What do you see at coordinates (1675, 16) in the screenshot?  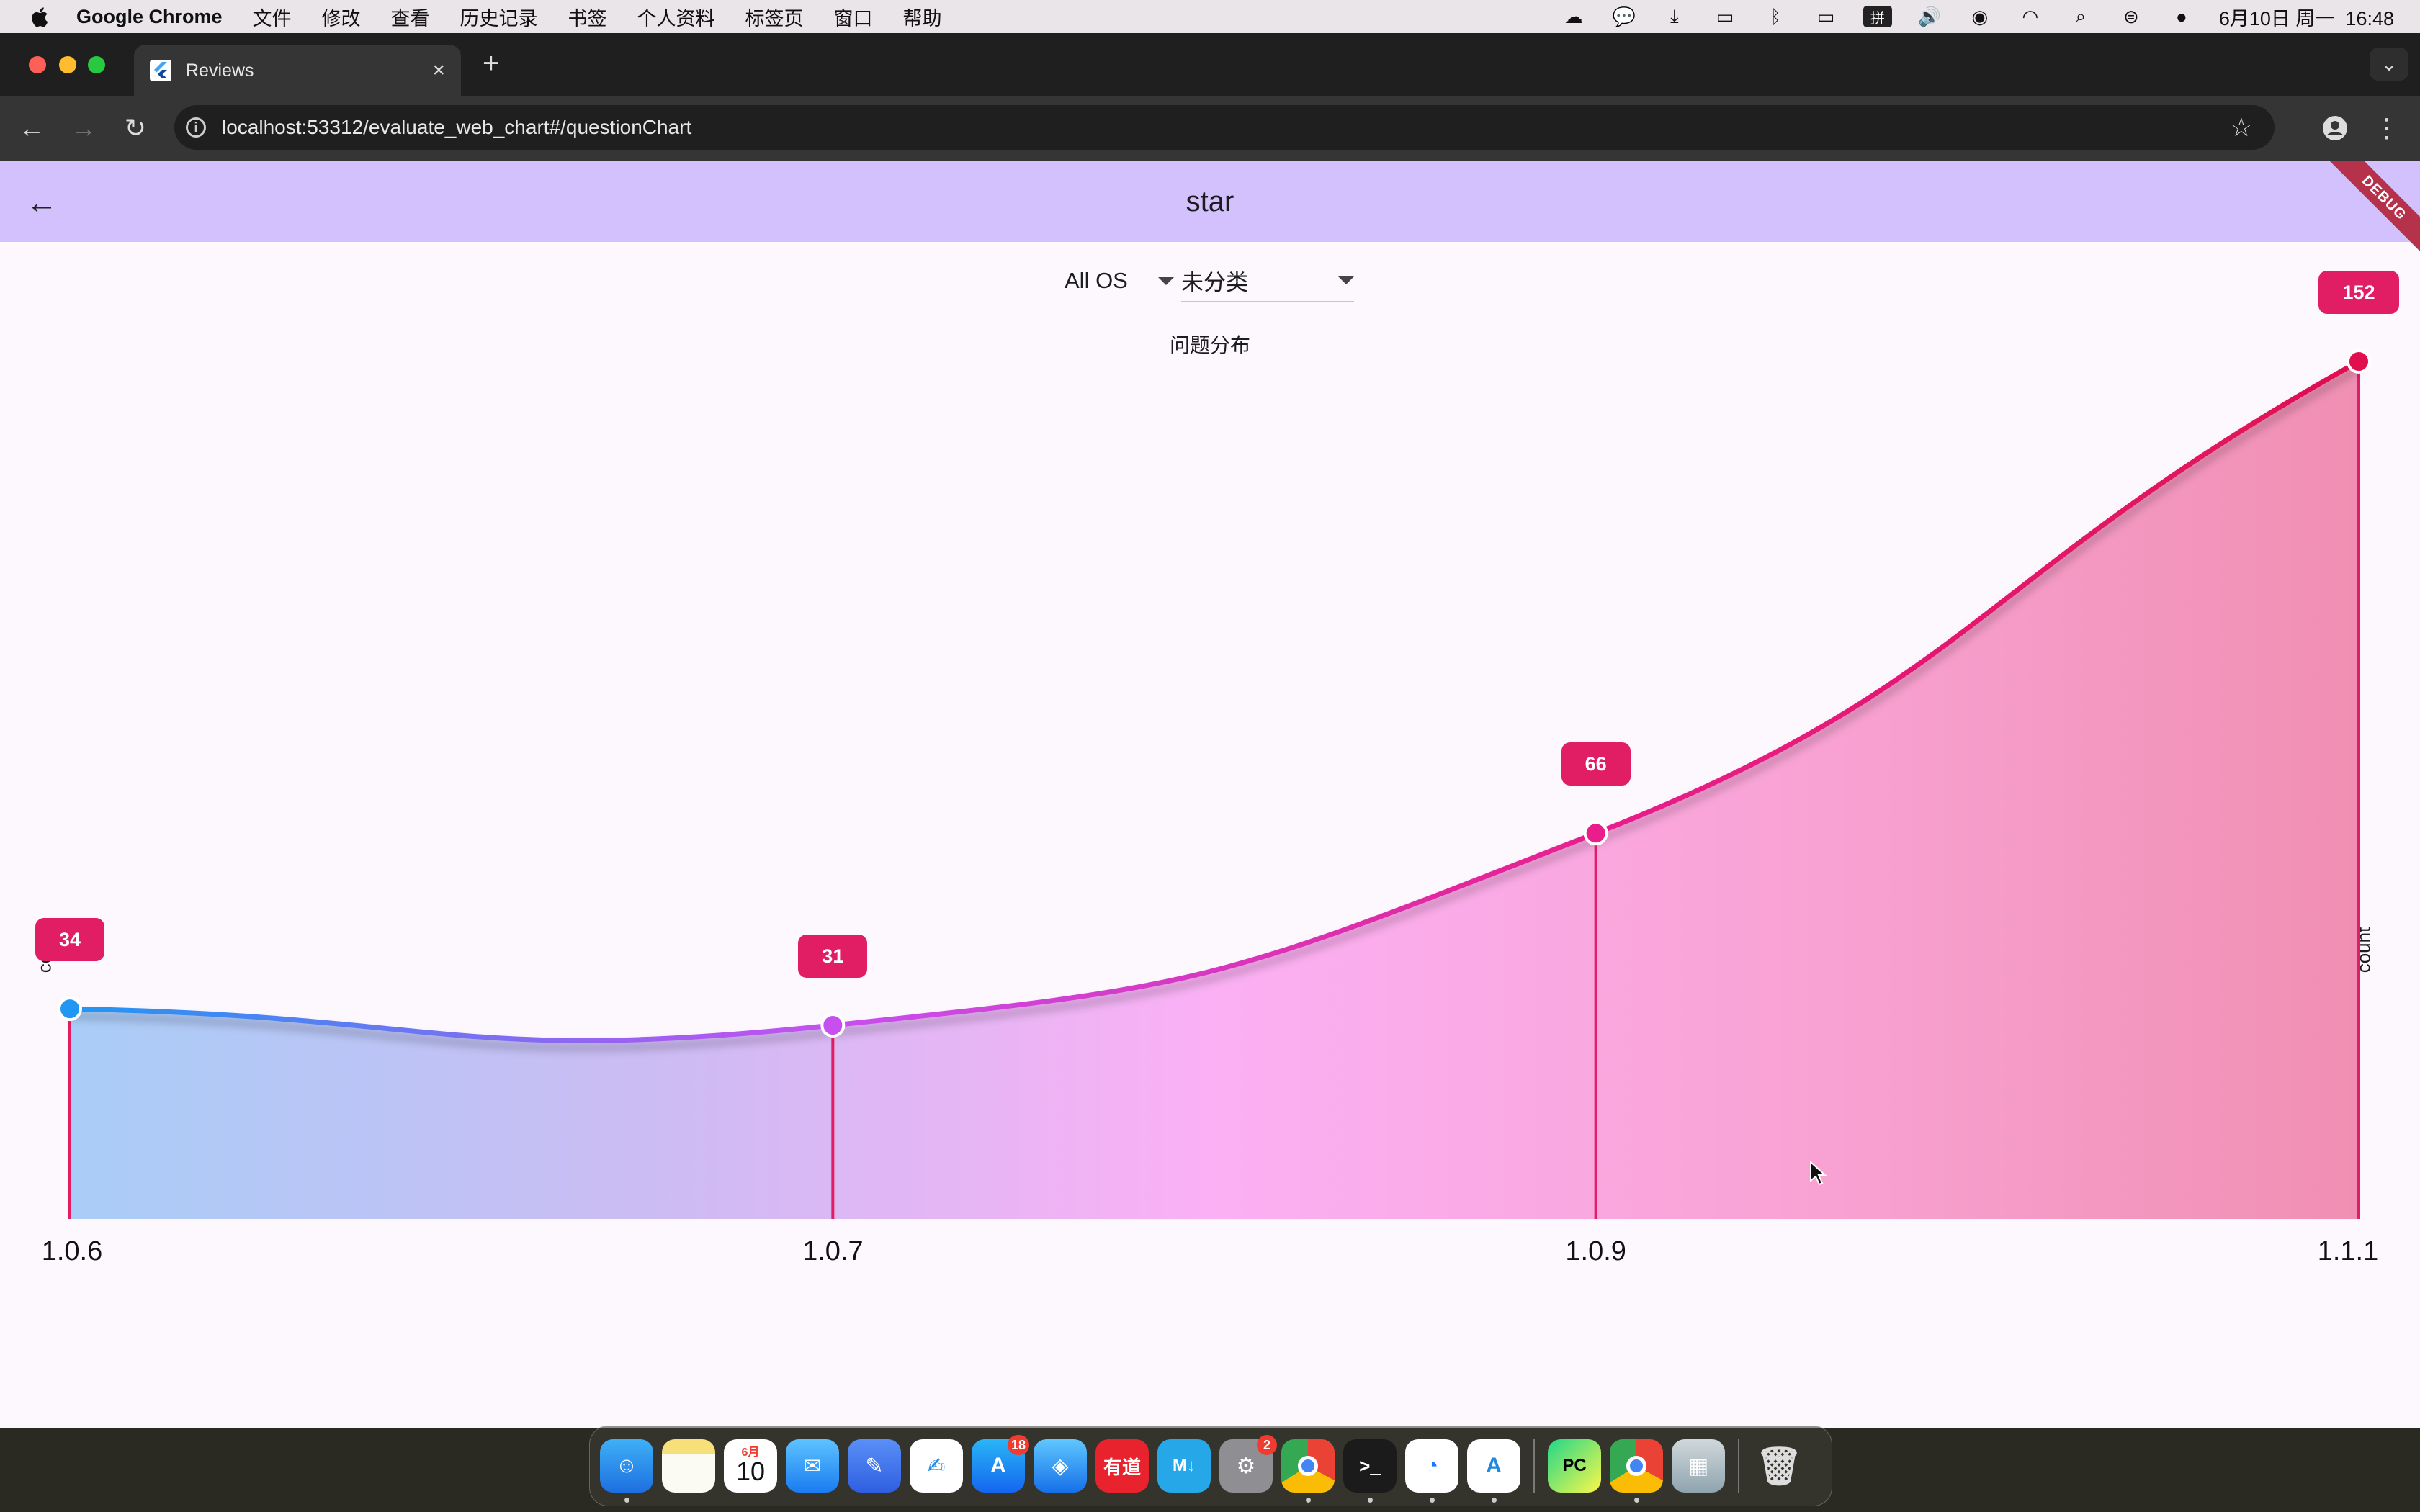 I see `download-status-icon: ⤓` at bounding box center [1675, 16].